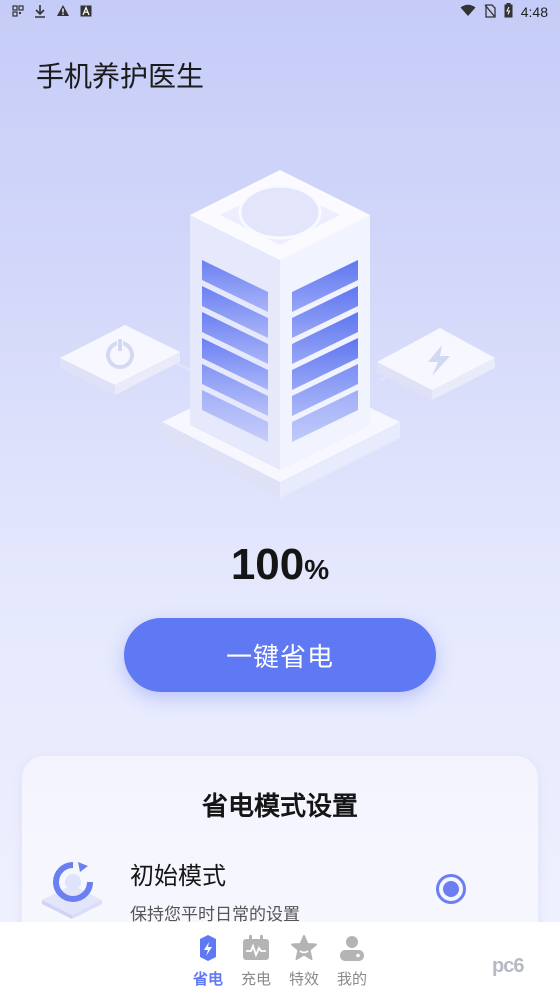 Image resolution: width=560 pixels, height=997 pixels. I want to click on radio-dot, so click(451, 889).